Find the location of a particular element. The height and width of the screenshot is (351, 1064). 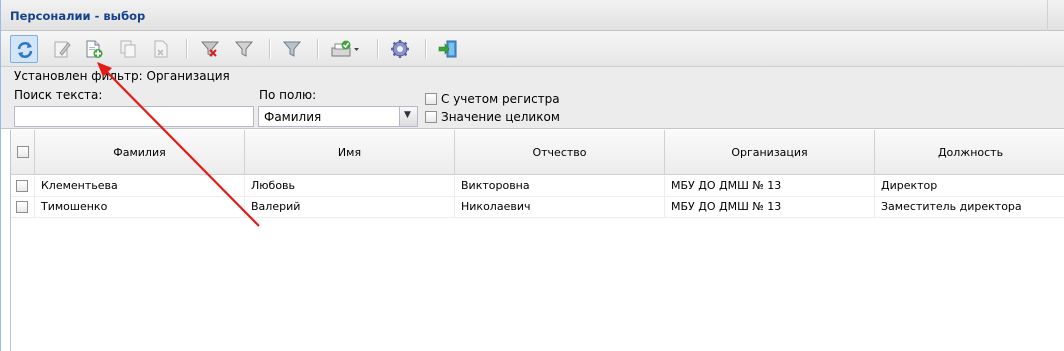

select-all-cell is located at coordinates (23, 152).